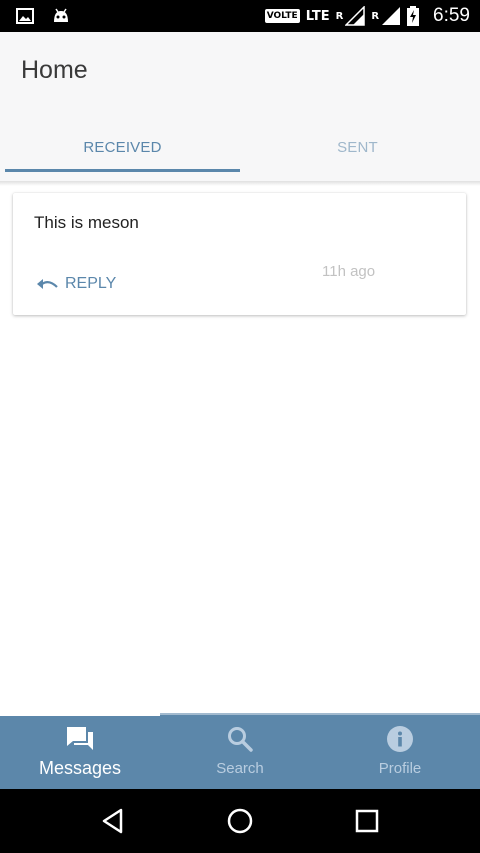 The image size is (480, 853). Describe the element at coordinates (413, 16) in the screenshot. I see `battery-charging-icon` at that location.